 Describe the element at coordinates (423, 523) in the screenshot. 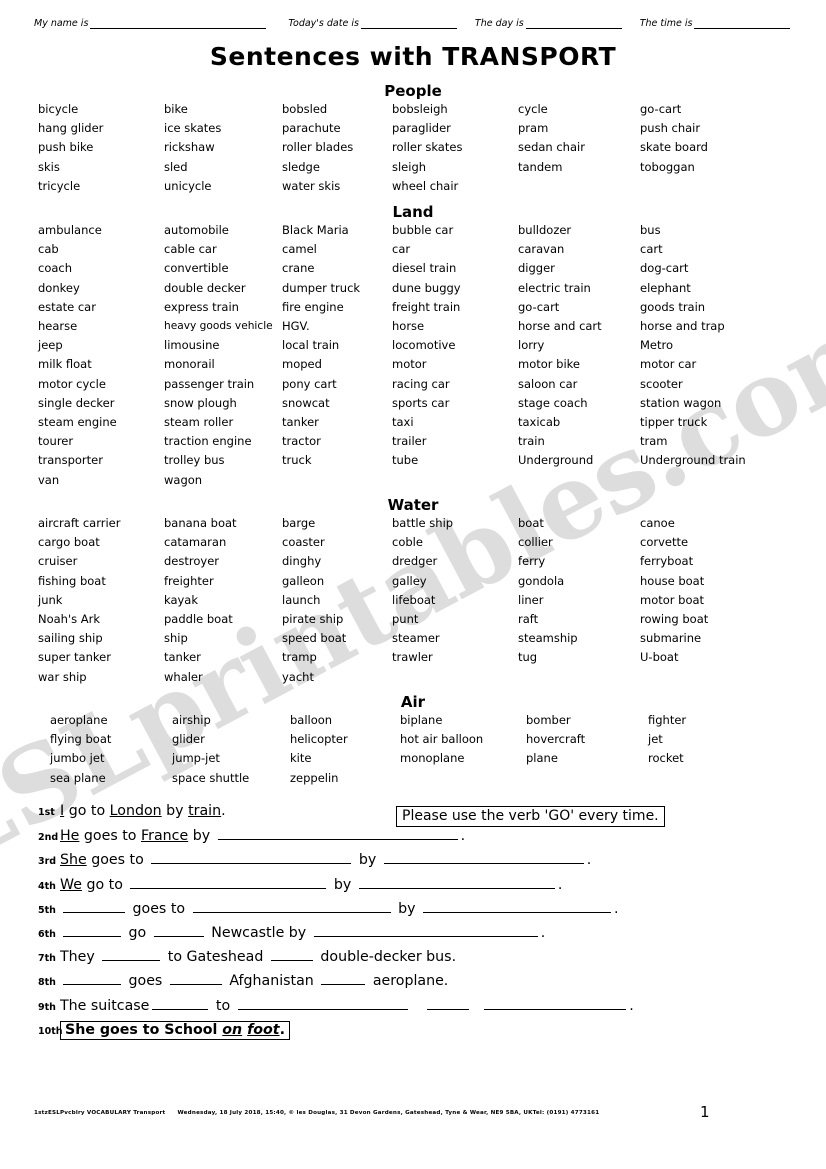

I see `vocabulary-word: battle ship` at that location.